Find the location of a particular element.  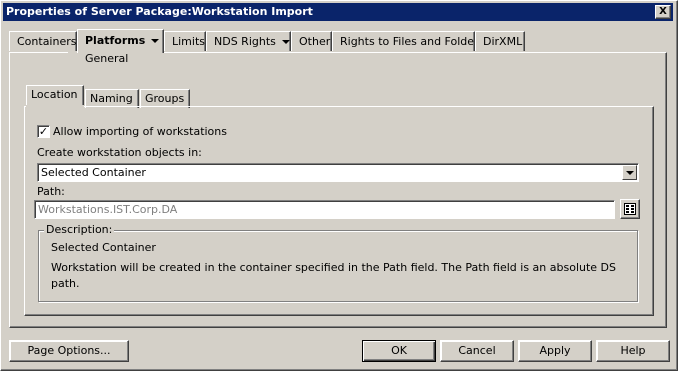

active-inner-tab-join is located at coordinates (55, 106).